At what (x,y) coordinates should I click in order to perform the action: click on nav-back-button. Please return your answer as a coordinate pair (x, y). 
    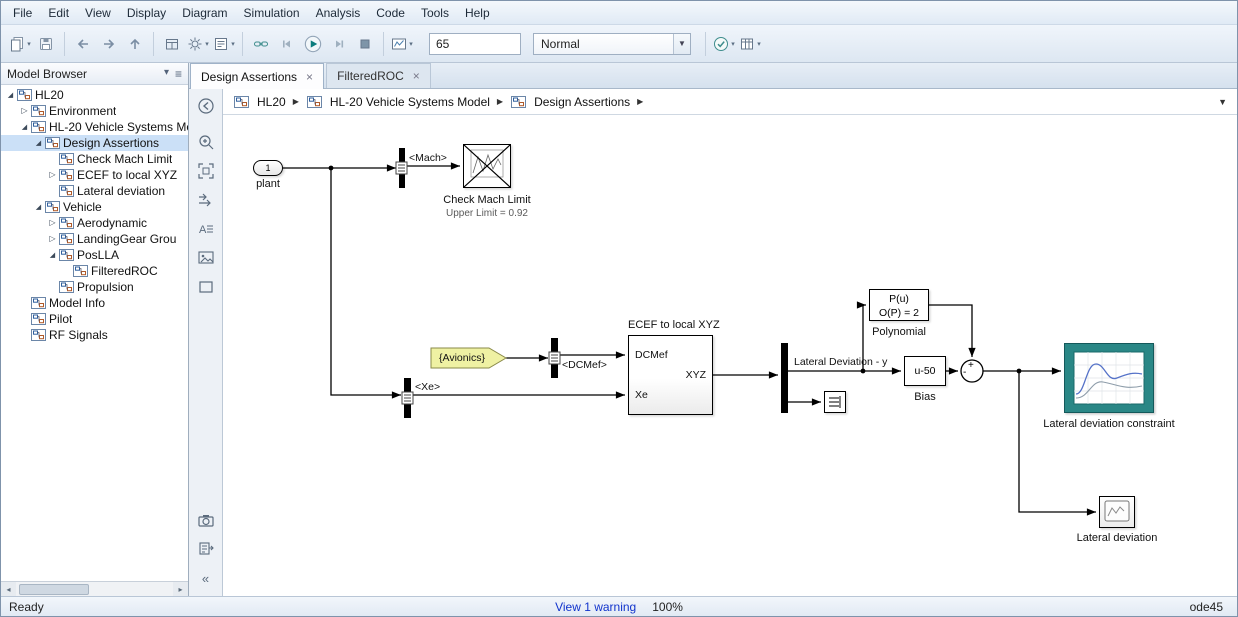
    Looking at the image, I should click on (83, 44).